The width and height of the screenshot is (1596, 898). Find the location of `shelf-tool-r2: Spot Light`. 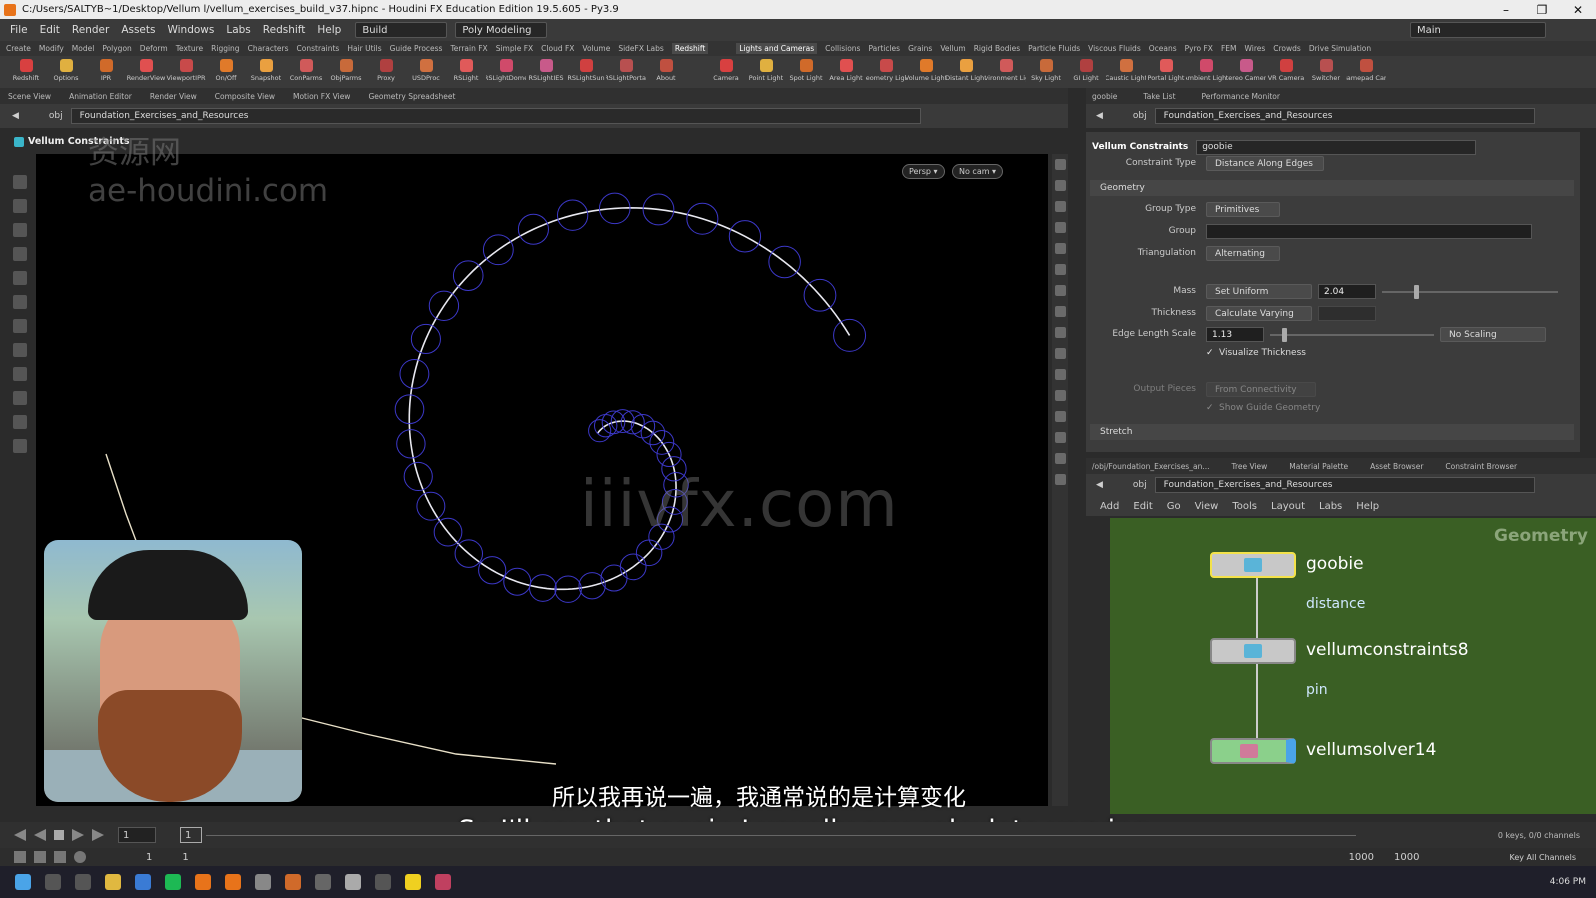

shelf-tool-r2: Spot Light is located at coordinates (806, 69).